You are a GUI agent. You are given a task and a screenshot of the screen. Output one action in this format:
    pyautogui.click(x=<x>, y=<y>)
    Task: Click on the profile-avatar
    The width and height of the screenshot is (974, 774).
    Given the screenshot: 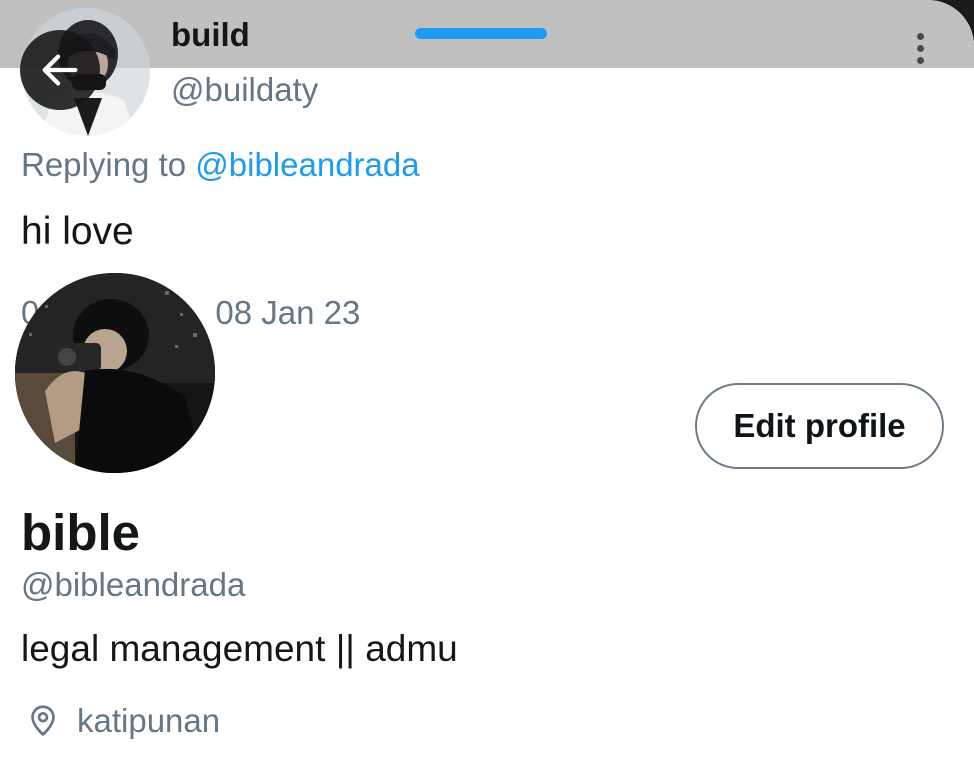 What is the action you would take?
    pyautogui.click(x=115, y=373)
    